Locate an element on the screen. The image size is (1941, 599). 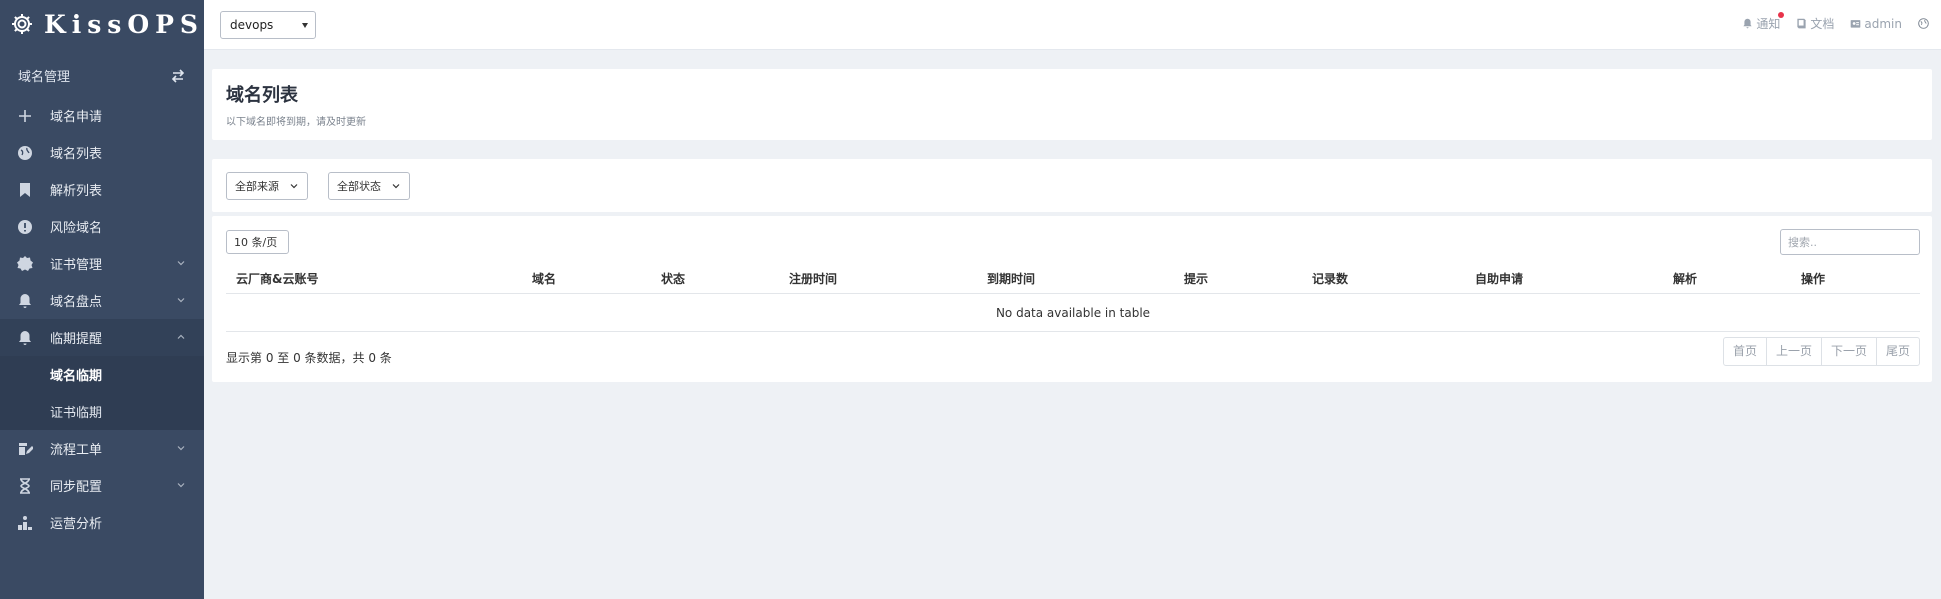
notification-badge is located at coordinates (1781, 15).